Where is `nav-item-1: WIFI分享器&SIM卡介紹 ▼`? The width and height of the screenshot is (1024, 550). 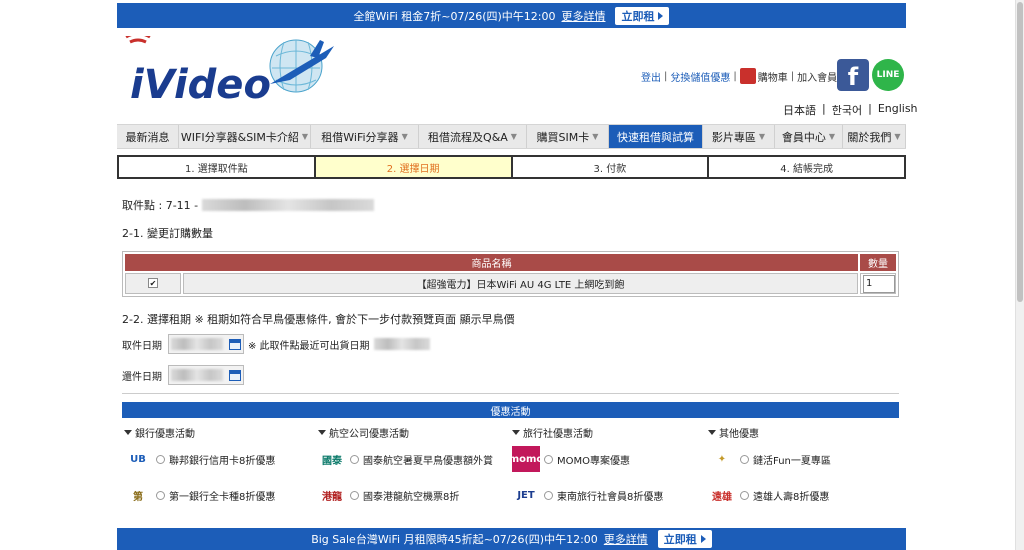
nav-item-1: WIFI分享器&SIM卡介紹 ▼ is located at coordinates (245, 136).